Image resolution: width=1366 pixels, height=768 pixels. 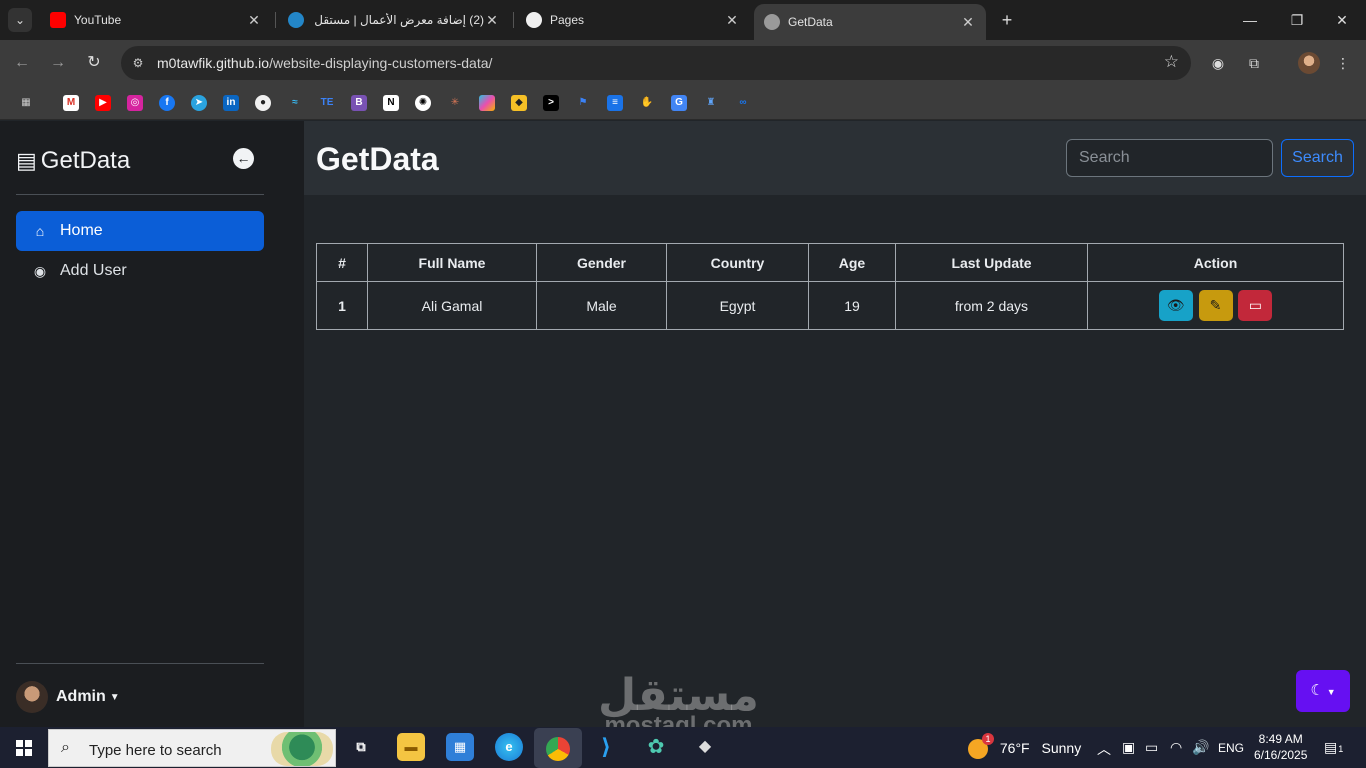 I want to click on tailwind-elements-icon: TE, so click(x=327, y=103).